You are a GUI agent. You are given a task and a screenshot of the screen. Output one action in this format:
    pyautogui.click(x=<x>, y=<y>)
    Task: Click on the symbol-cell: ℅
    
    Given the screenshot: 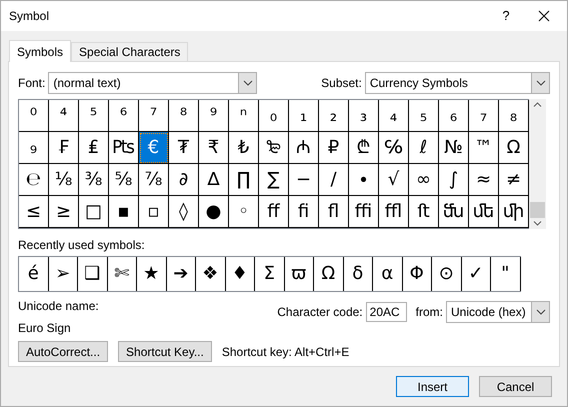 What is the action you would take?
    pyautogui.click(x=394, y=148)
    